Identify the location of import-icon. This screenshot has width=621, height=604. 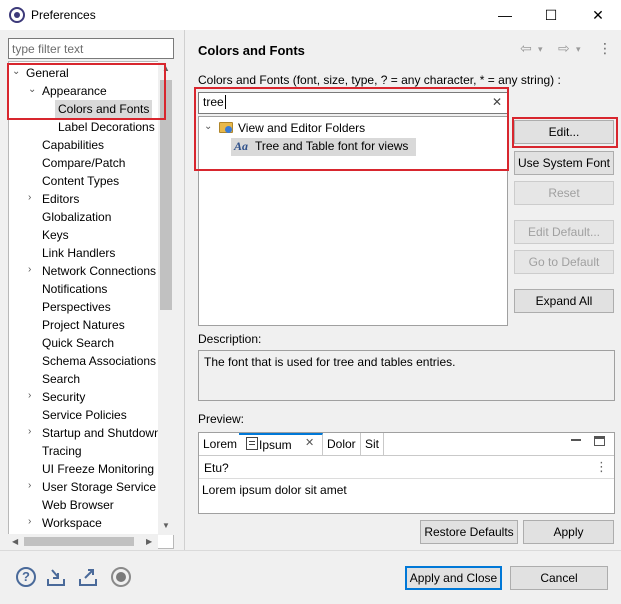
(56, 577).